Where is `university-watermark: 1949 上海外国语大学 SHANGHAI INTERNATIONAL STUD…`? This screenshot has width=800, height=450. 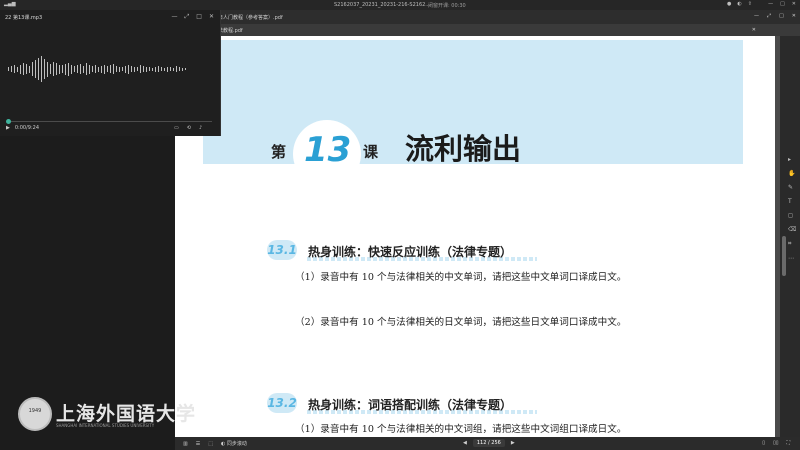
university-watermark: 1949 上海外国语大学 SHANGHAI INTERNATIONAL STUD… is located at coordinates (103, 414).